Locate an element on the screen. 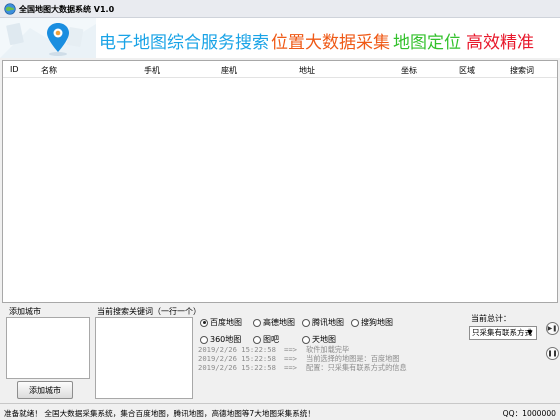  log-line: 2019/2/26 15:22:58 ==> 软件加载完毕 is located at coordinates (274, 349).